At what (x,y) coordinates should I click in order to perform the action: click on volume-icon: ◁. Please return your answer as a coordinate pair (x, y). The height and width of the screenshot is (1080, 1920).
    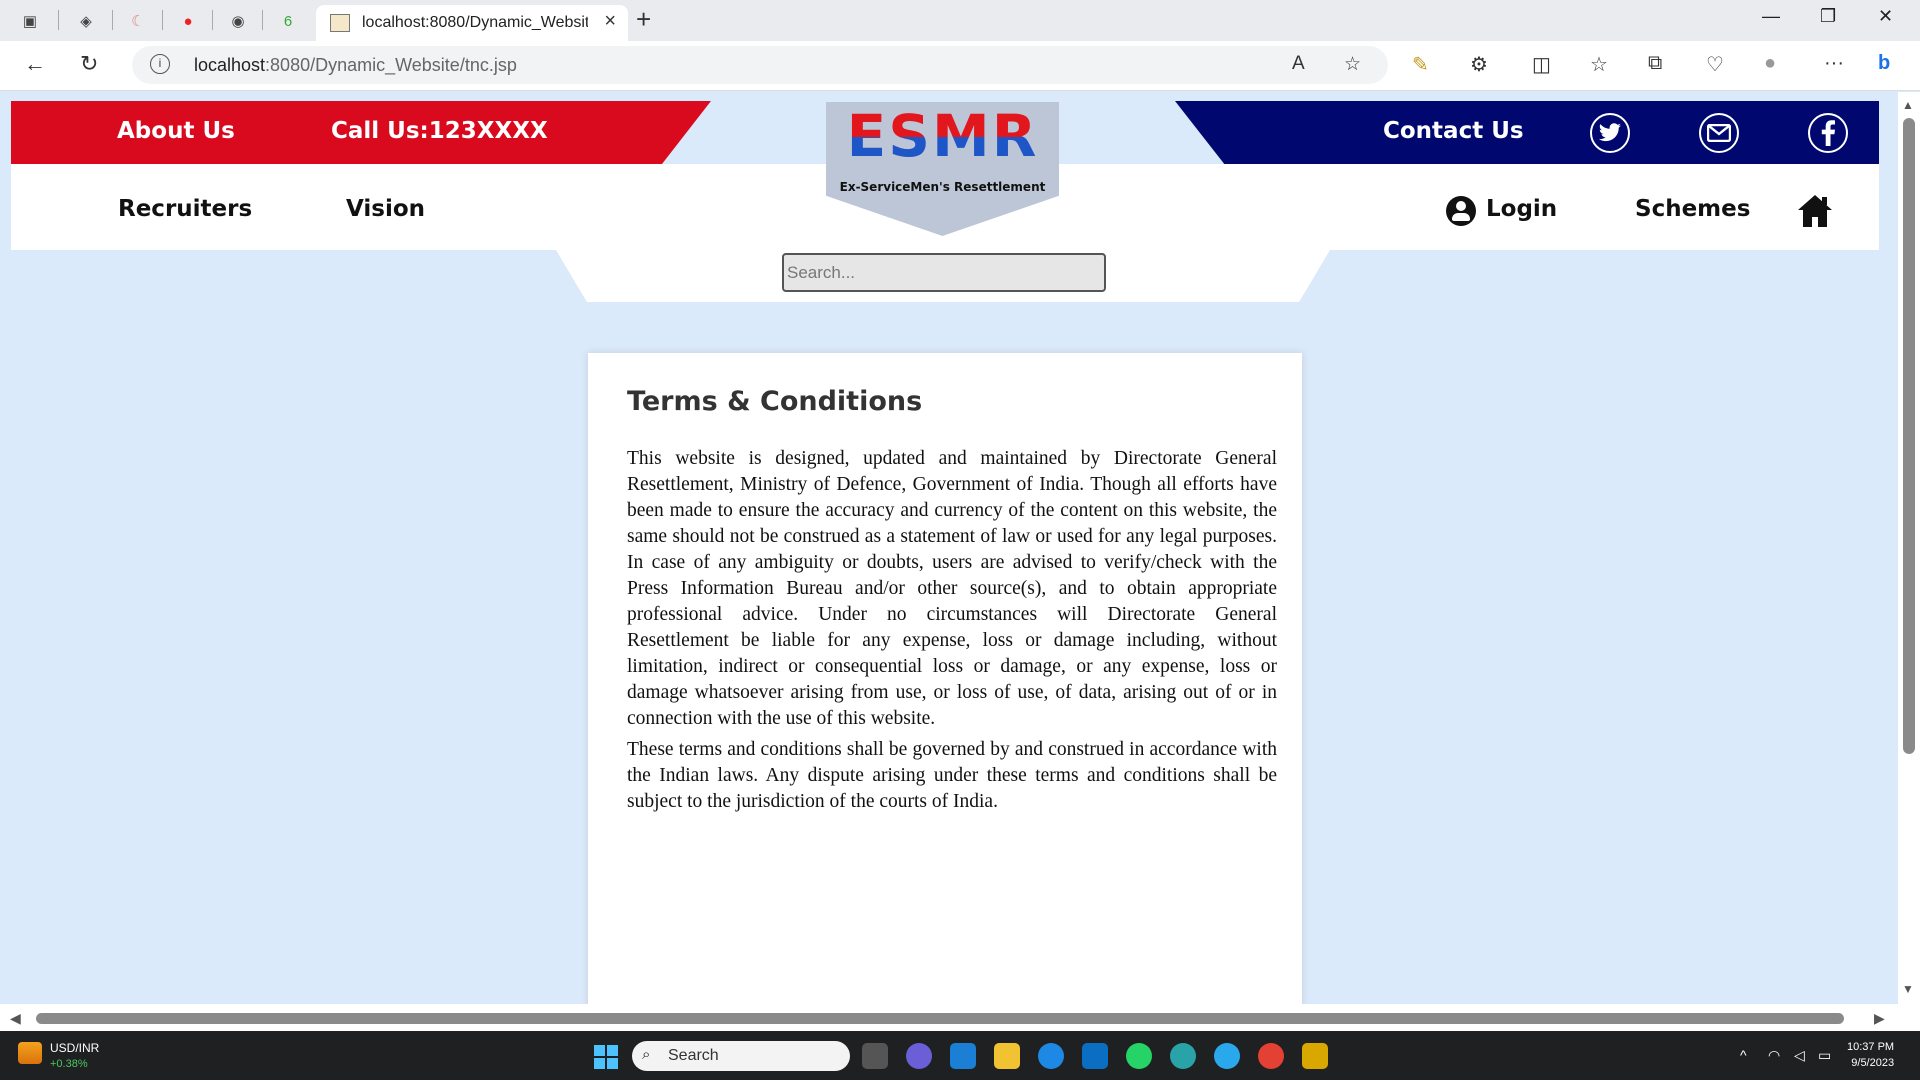
    Looking at the image, I should click on (1799, 1055).